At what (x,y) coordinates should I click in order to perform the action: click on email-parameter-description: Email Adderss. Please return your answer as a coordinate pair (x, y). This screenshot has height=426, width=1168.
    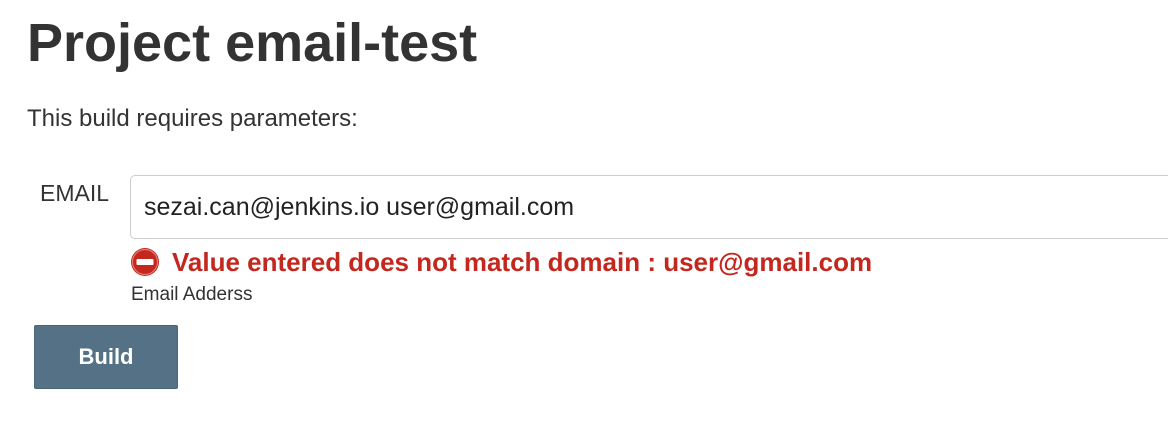
    Looking at the image, I should click on (192, 294).